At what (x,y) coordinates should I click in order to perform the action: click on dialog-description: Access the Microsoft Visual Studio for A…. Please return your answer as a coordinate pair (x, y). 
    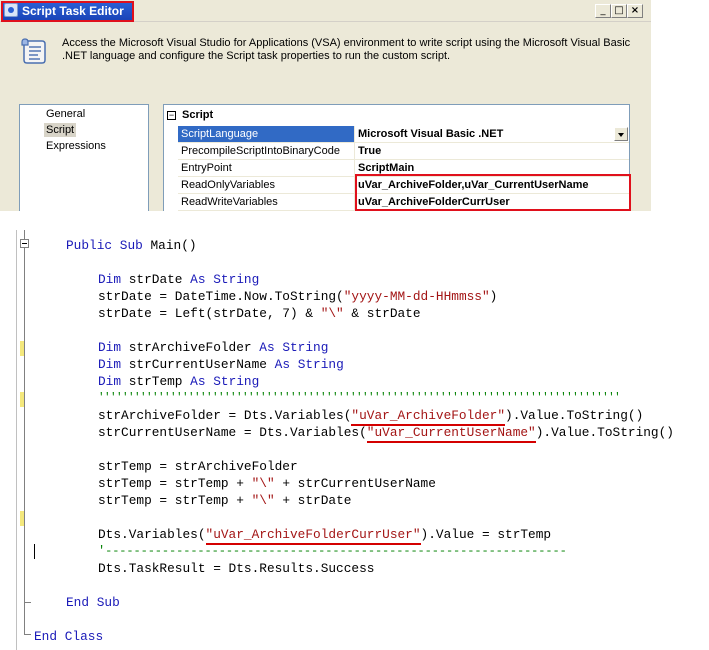
    Looking at the image, I should click on (346, 49).